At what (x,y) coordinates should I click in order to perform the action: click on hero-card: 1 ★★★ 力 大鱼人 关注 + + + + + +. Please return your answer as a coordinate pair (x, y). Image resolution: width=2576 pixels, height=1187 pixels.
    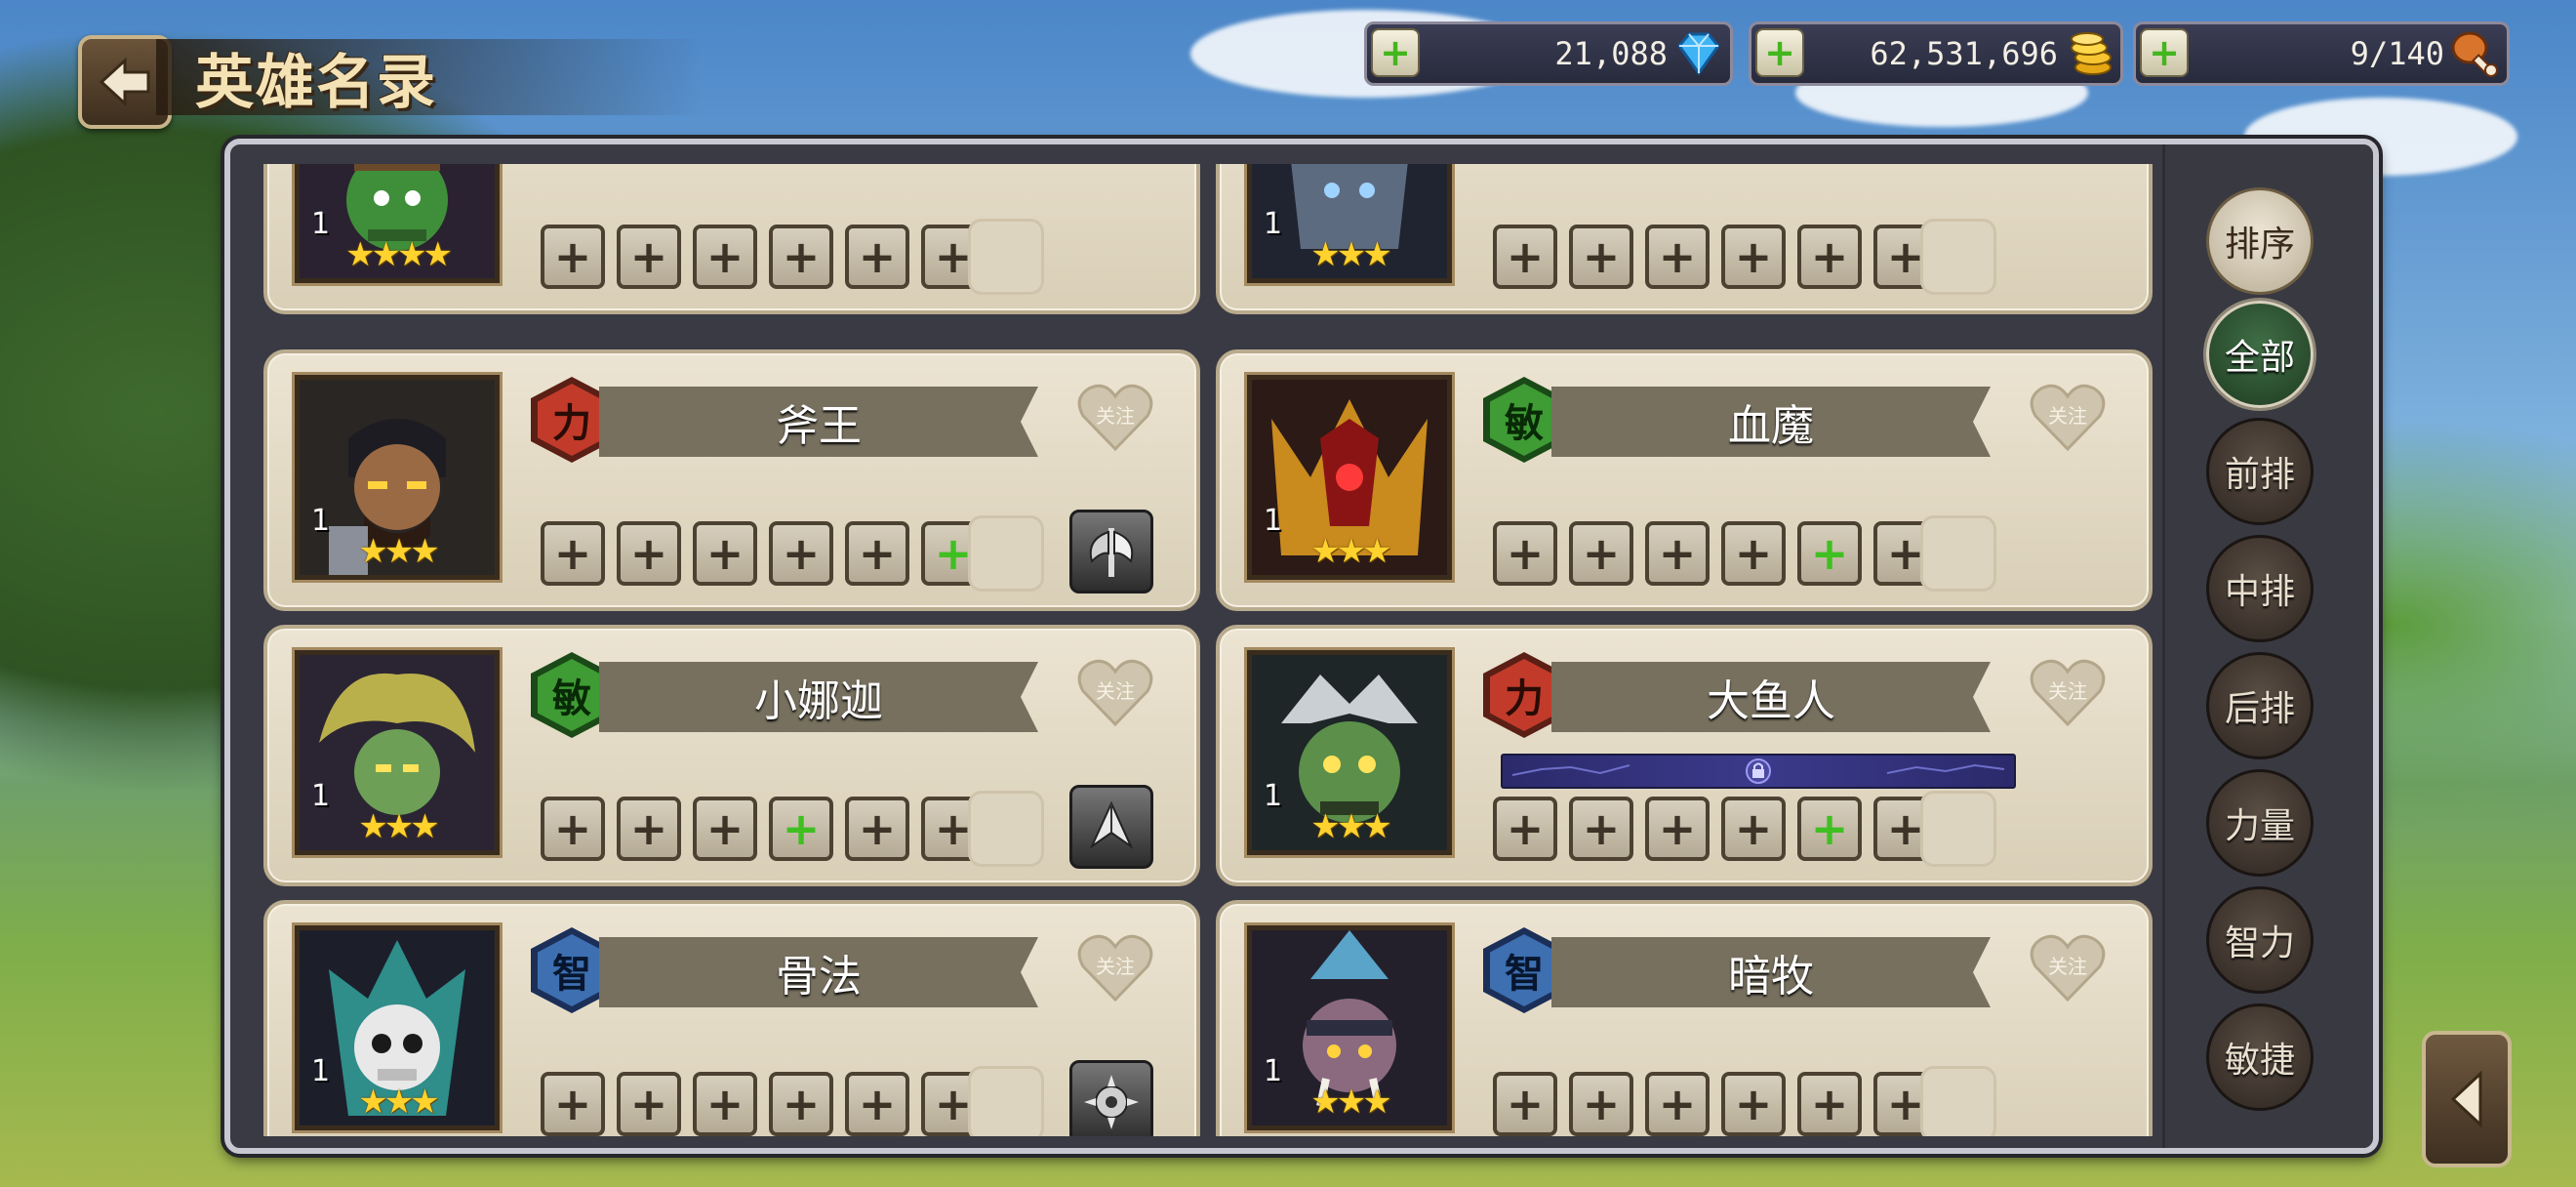
    Looking at the image, I should click on (1684, 755).